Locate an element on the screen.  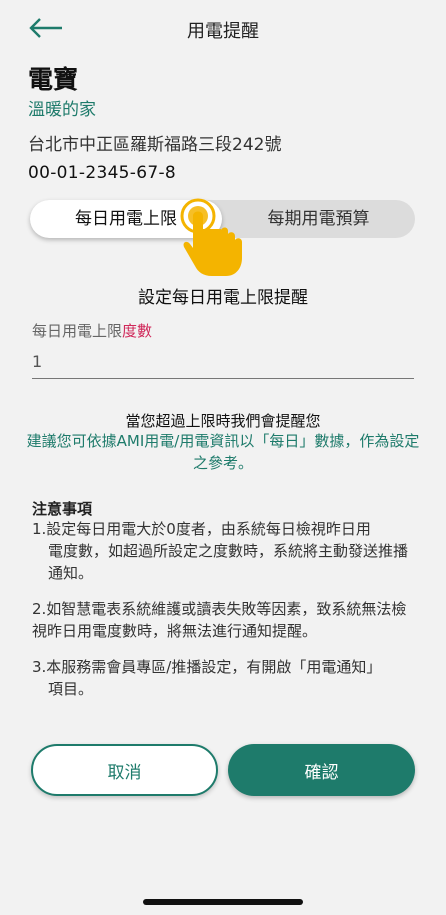
tap-hand-icon is located at coordinates (211, 237).